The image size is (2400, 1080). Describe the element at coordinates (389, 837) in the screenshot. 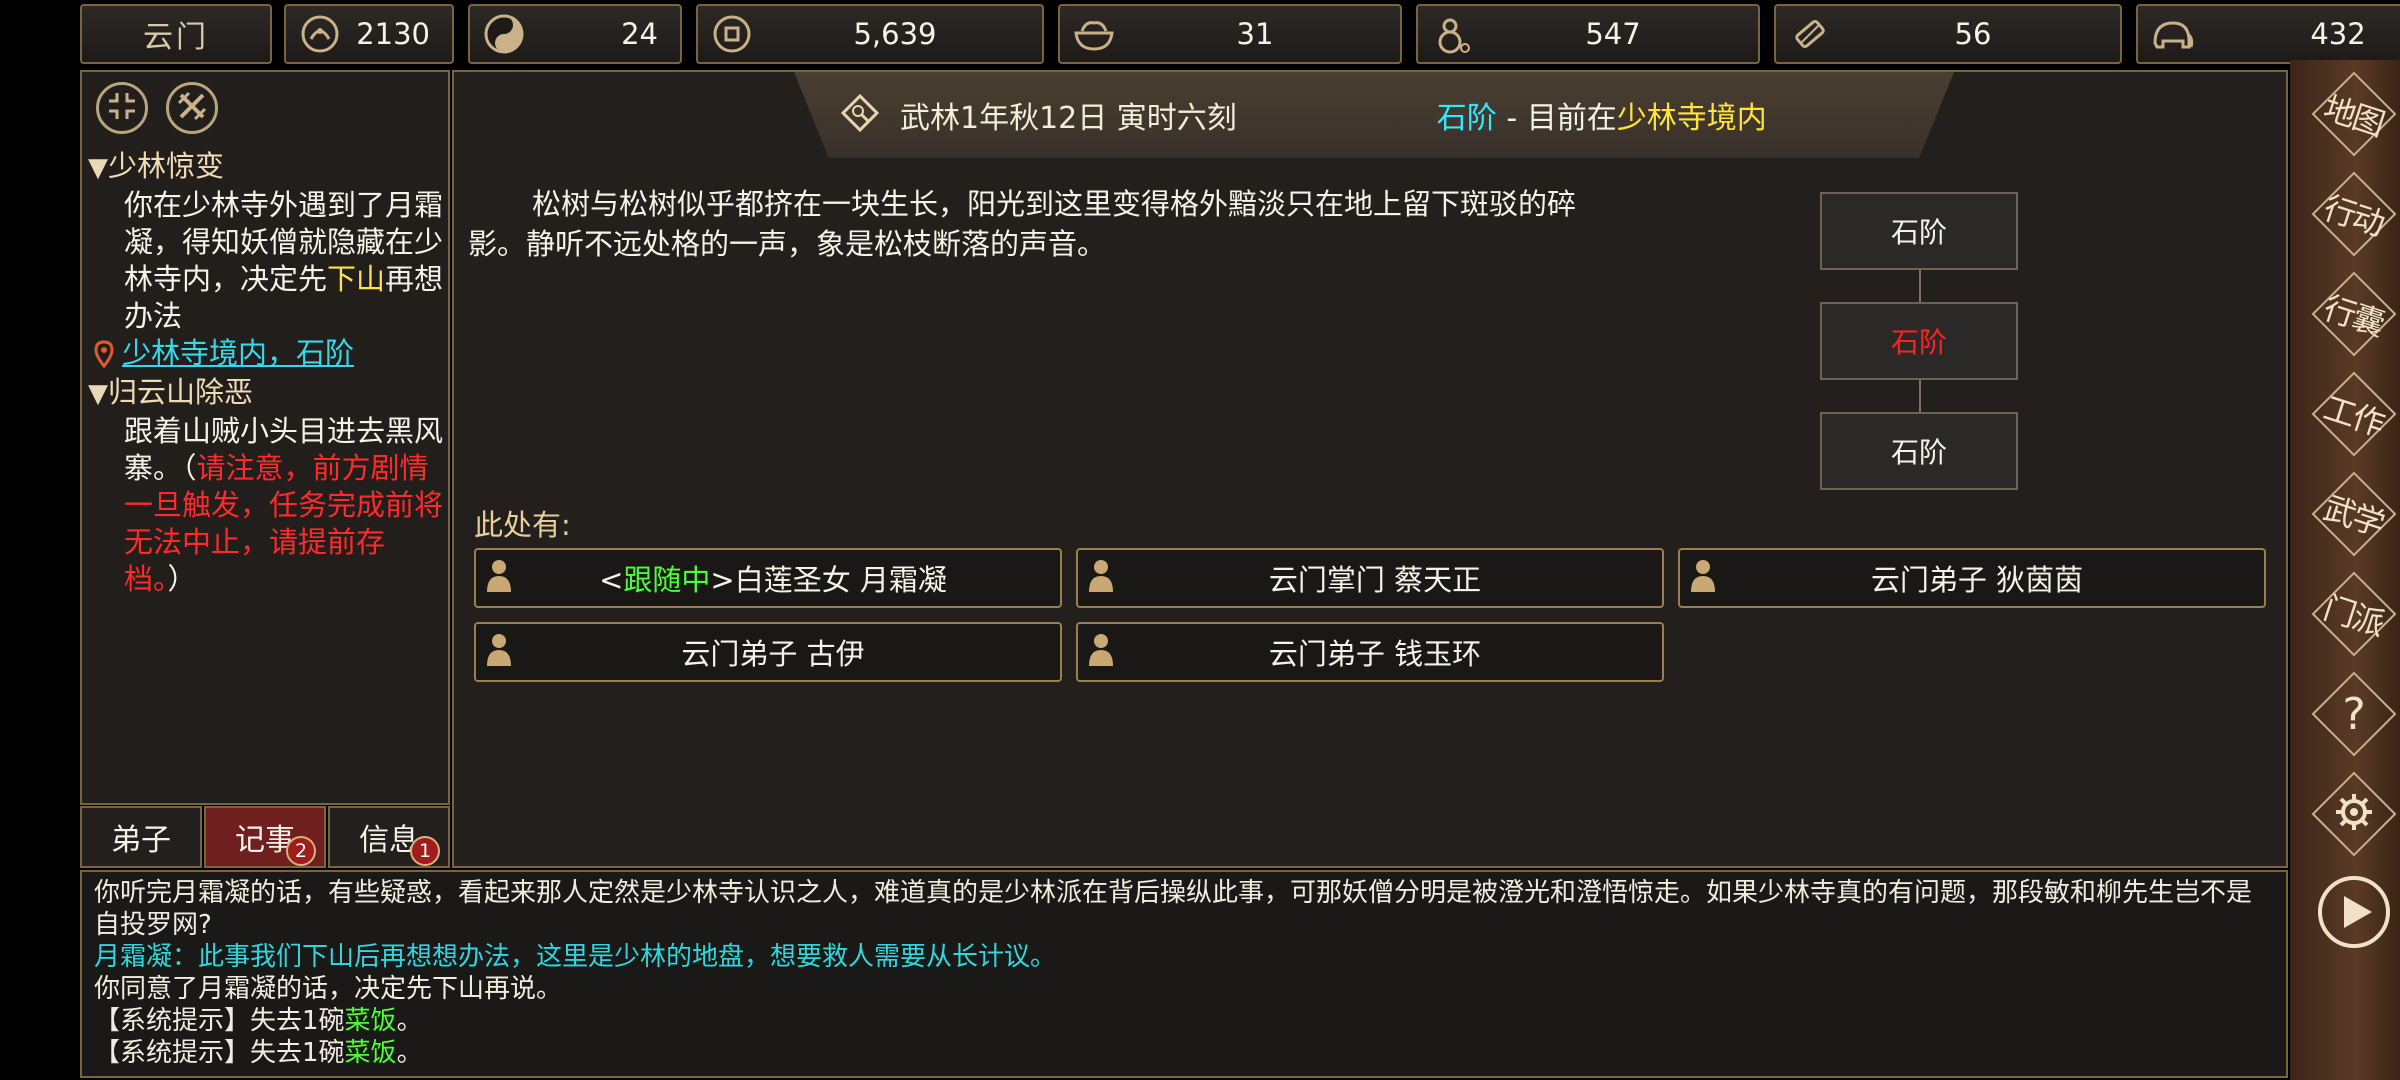

I see `tab-messages: 信息 1` at that location.